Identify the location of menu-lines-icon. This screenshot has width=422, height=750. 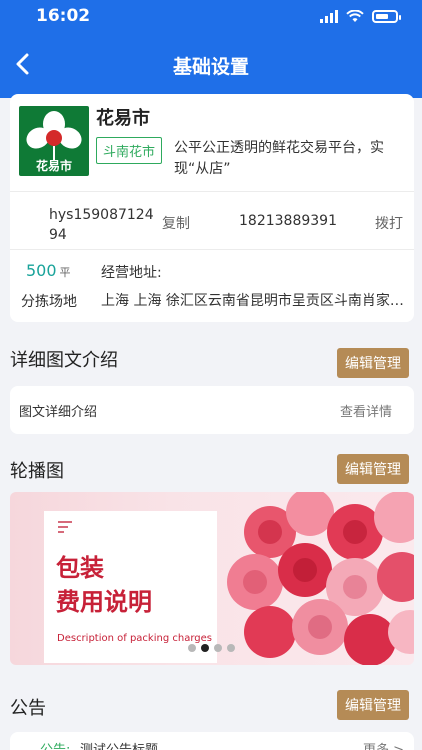
(65, 528).